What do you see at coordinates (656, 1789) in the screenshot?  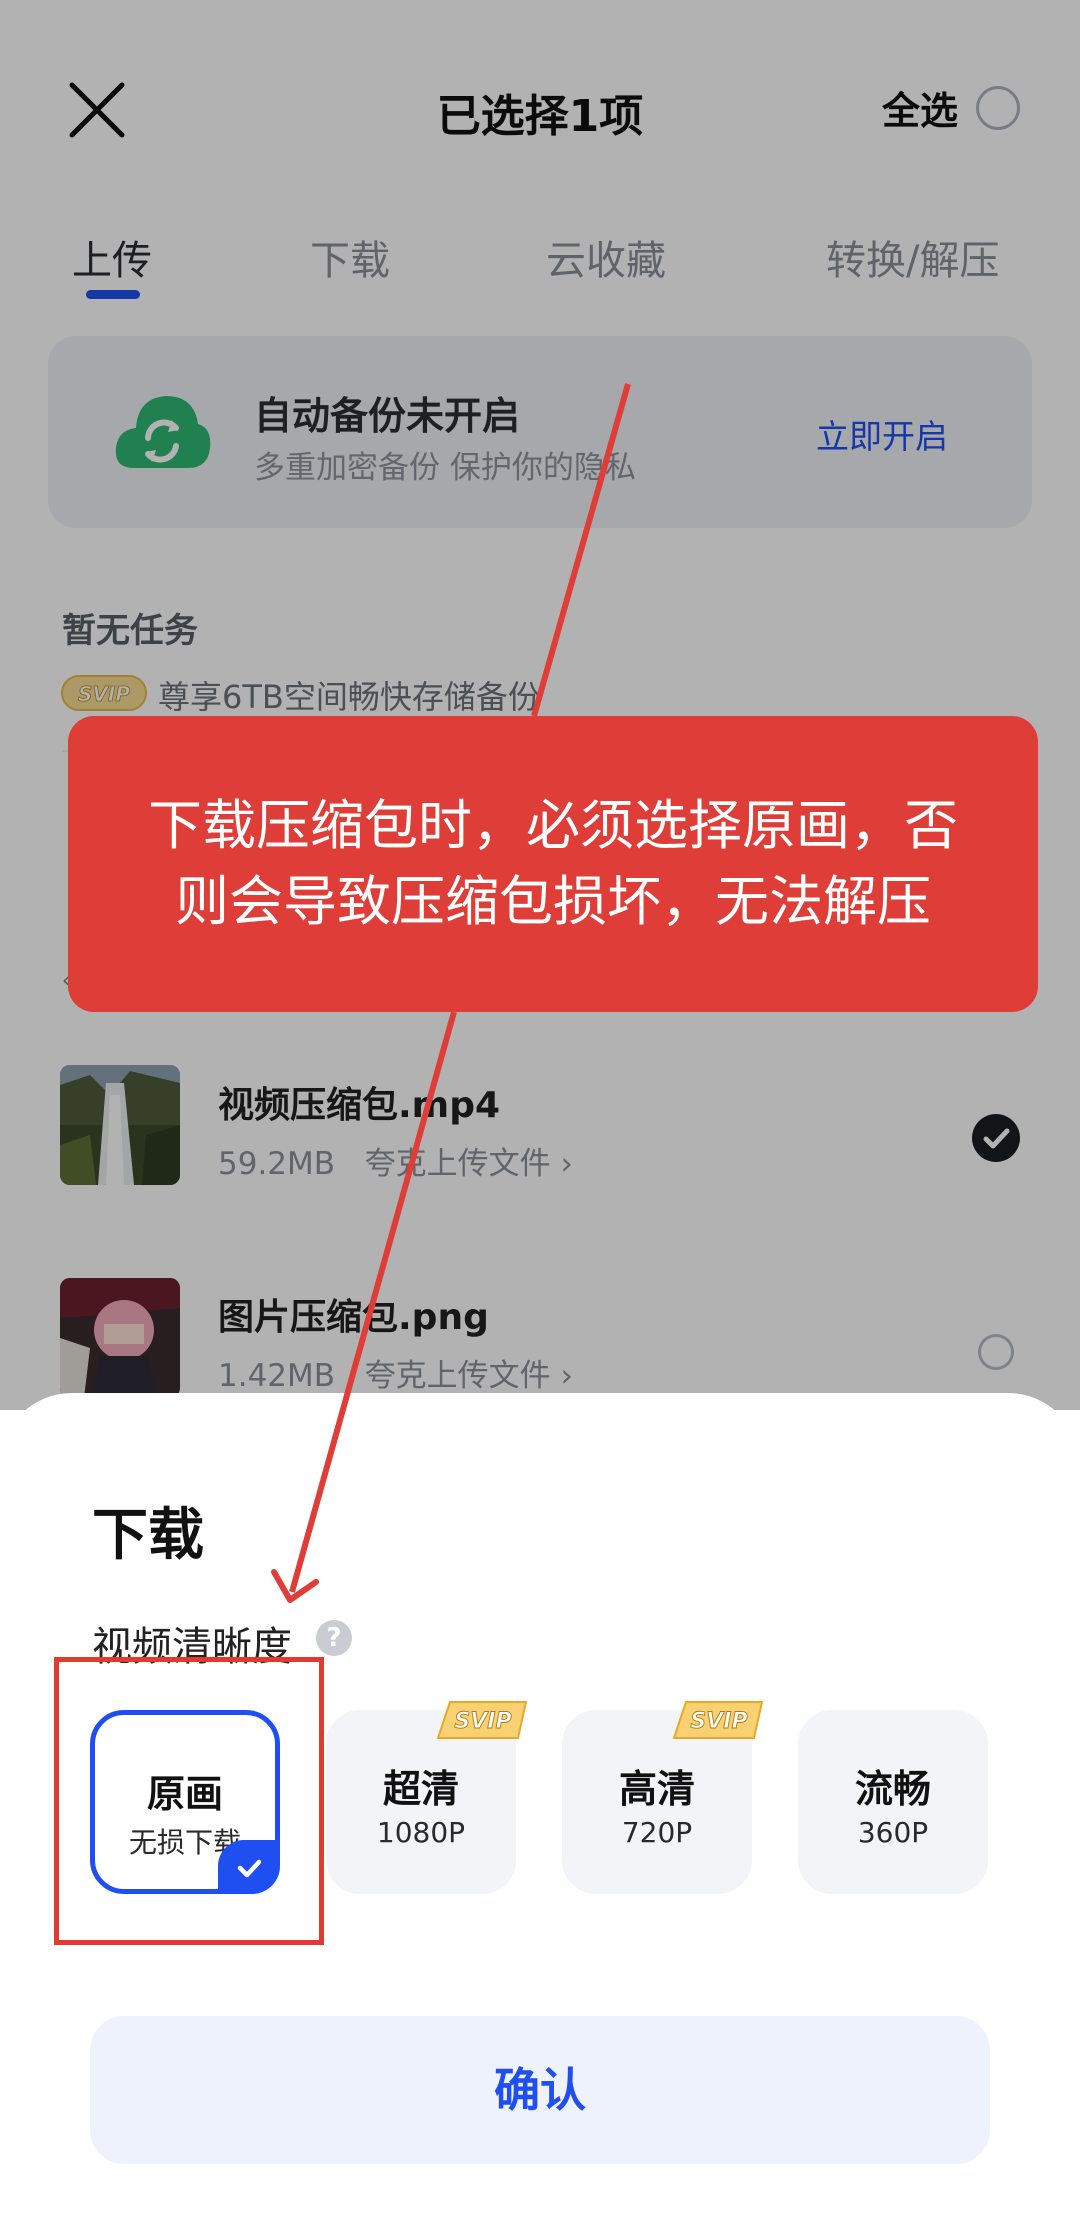 I see `option-name: 高清` at bounding box center [656, 1789].